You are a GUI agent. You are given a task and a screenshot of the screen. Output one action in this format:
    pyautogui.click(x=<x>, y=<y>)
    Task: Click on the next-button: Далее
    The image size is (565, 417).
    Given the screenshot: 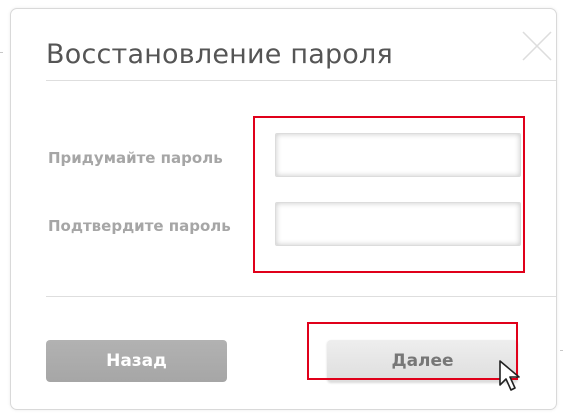 What is the action you would take?
    pyautogui.click(x=422, y=361)
    